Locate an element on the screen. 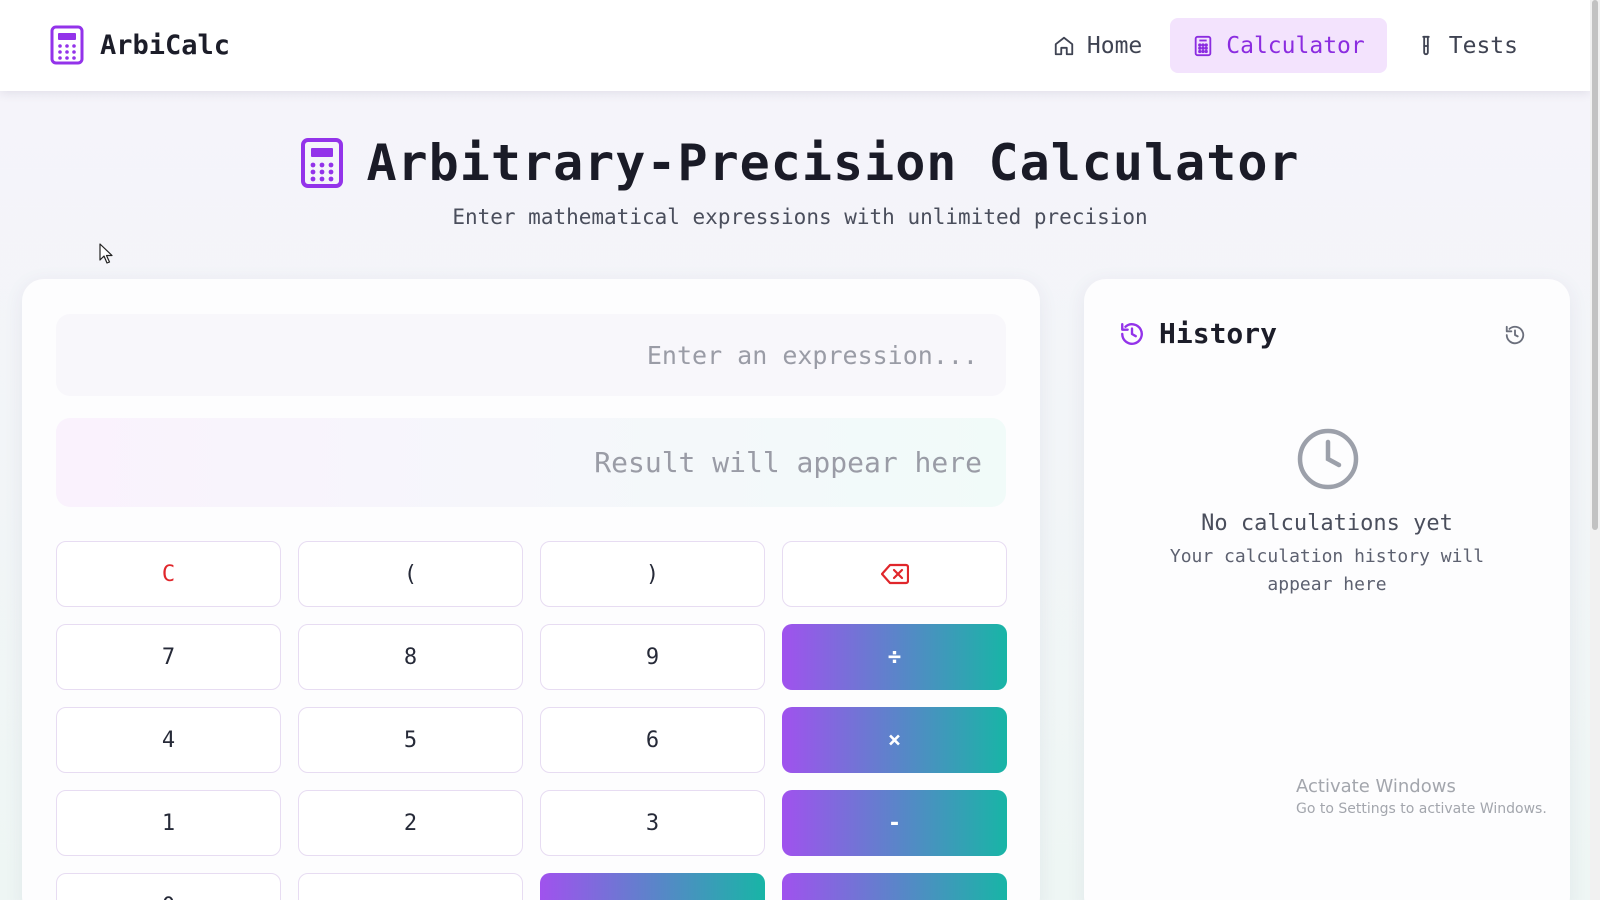  clock-icon is located at coordinates (1328, 459).